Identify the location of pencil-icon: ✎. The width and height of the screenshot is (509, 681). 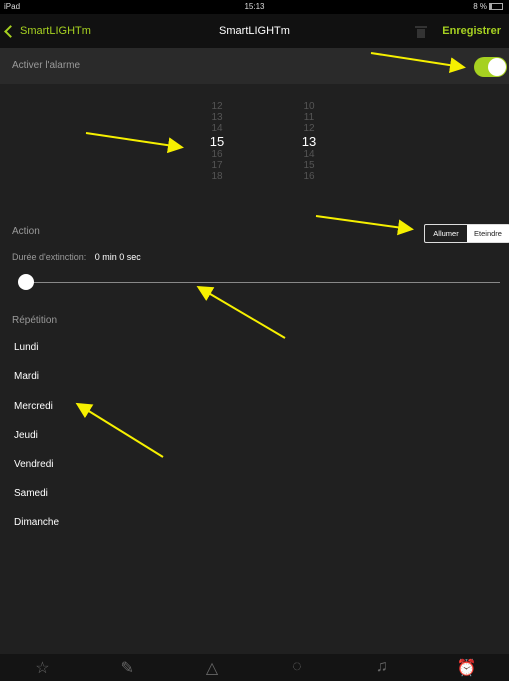
(127, 668).